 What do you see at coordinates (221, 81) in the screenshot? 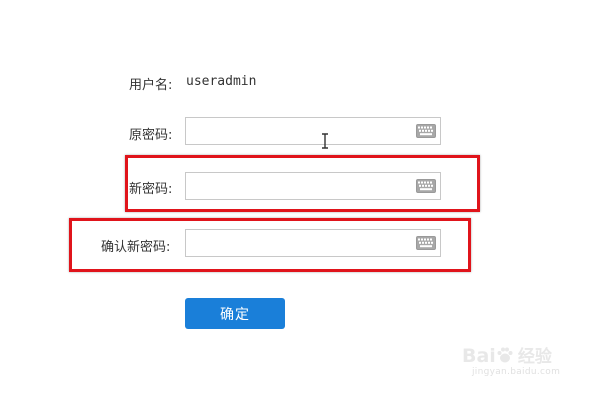
I see `username-value: useradmin` at bounding box center [221, 81].